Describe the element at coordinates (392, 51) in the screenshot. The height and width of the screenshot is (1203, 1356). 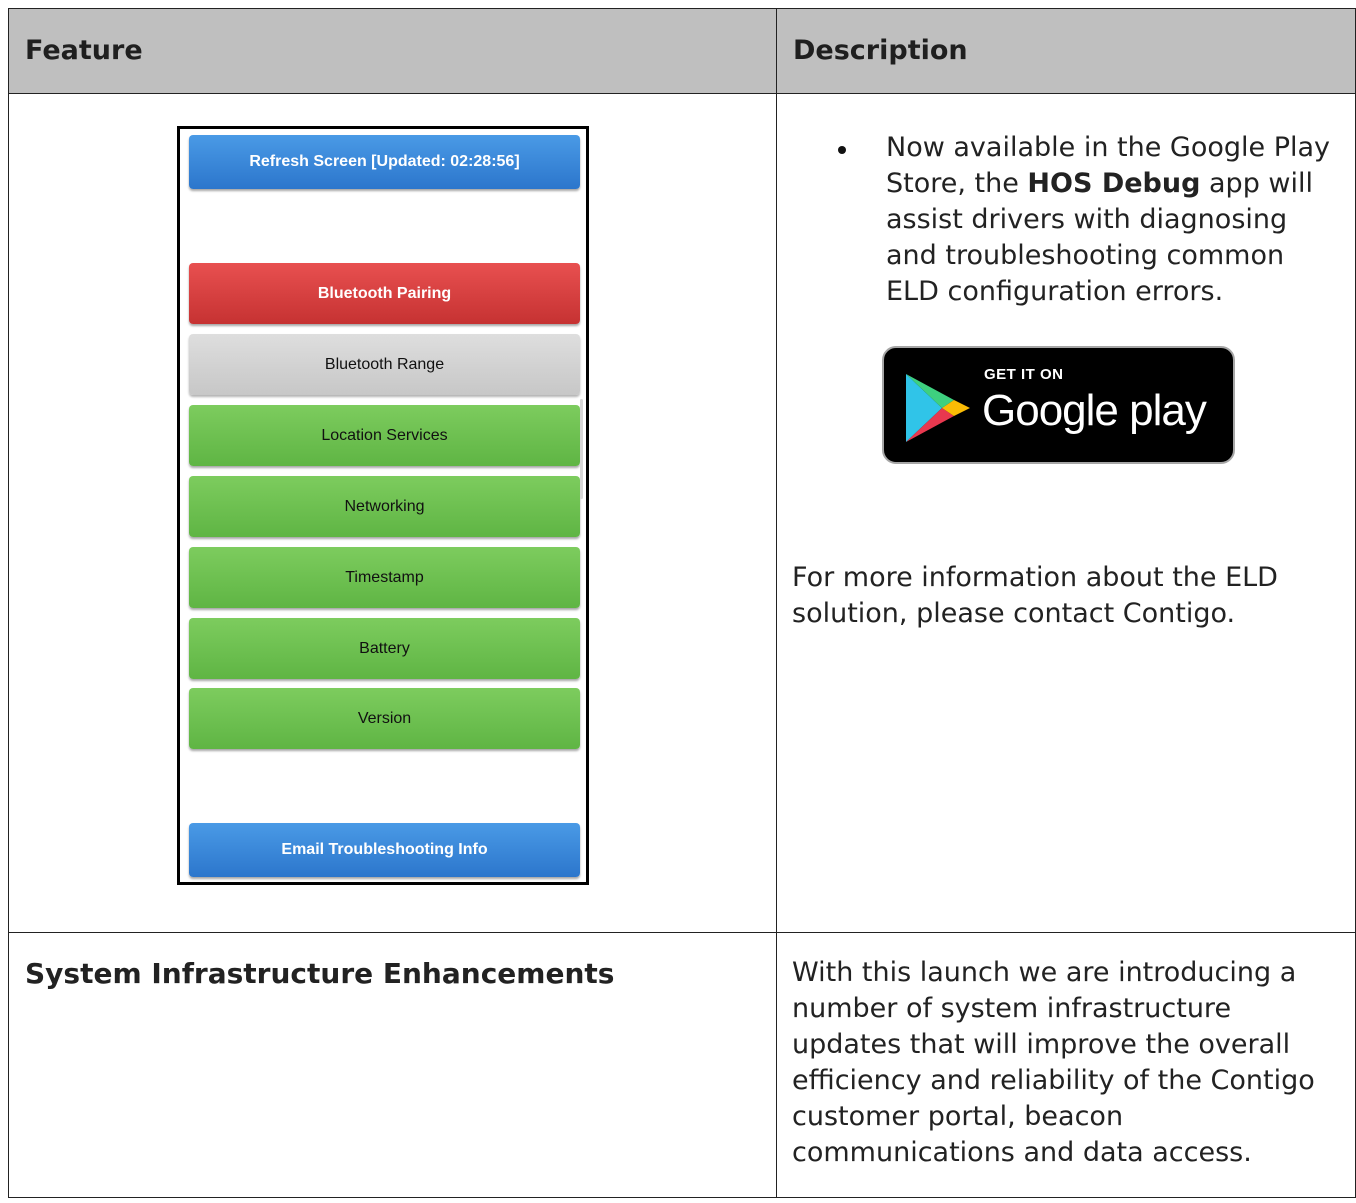
I see `header-feature: Feature` at that location.